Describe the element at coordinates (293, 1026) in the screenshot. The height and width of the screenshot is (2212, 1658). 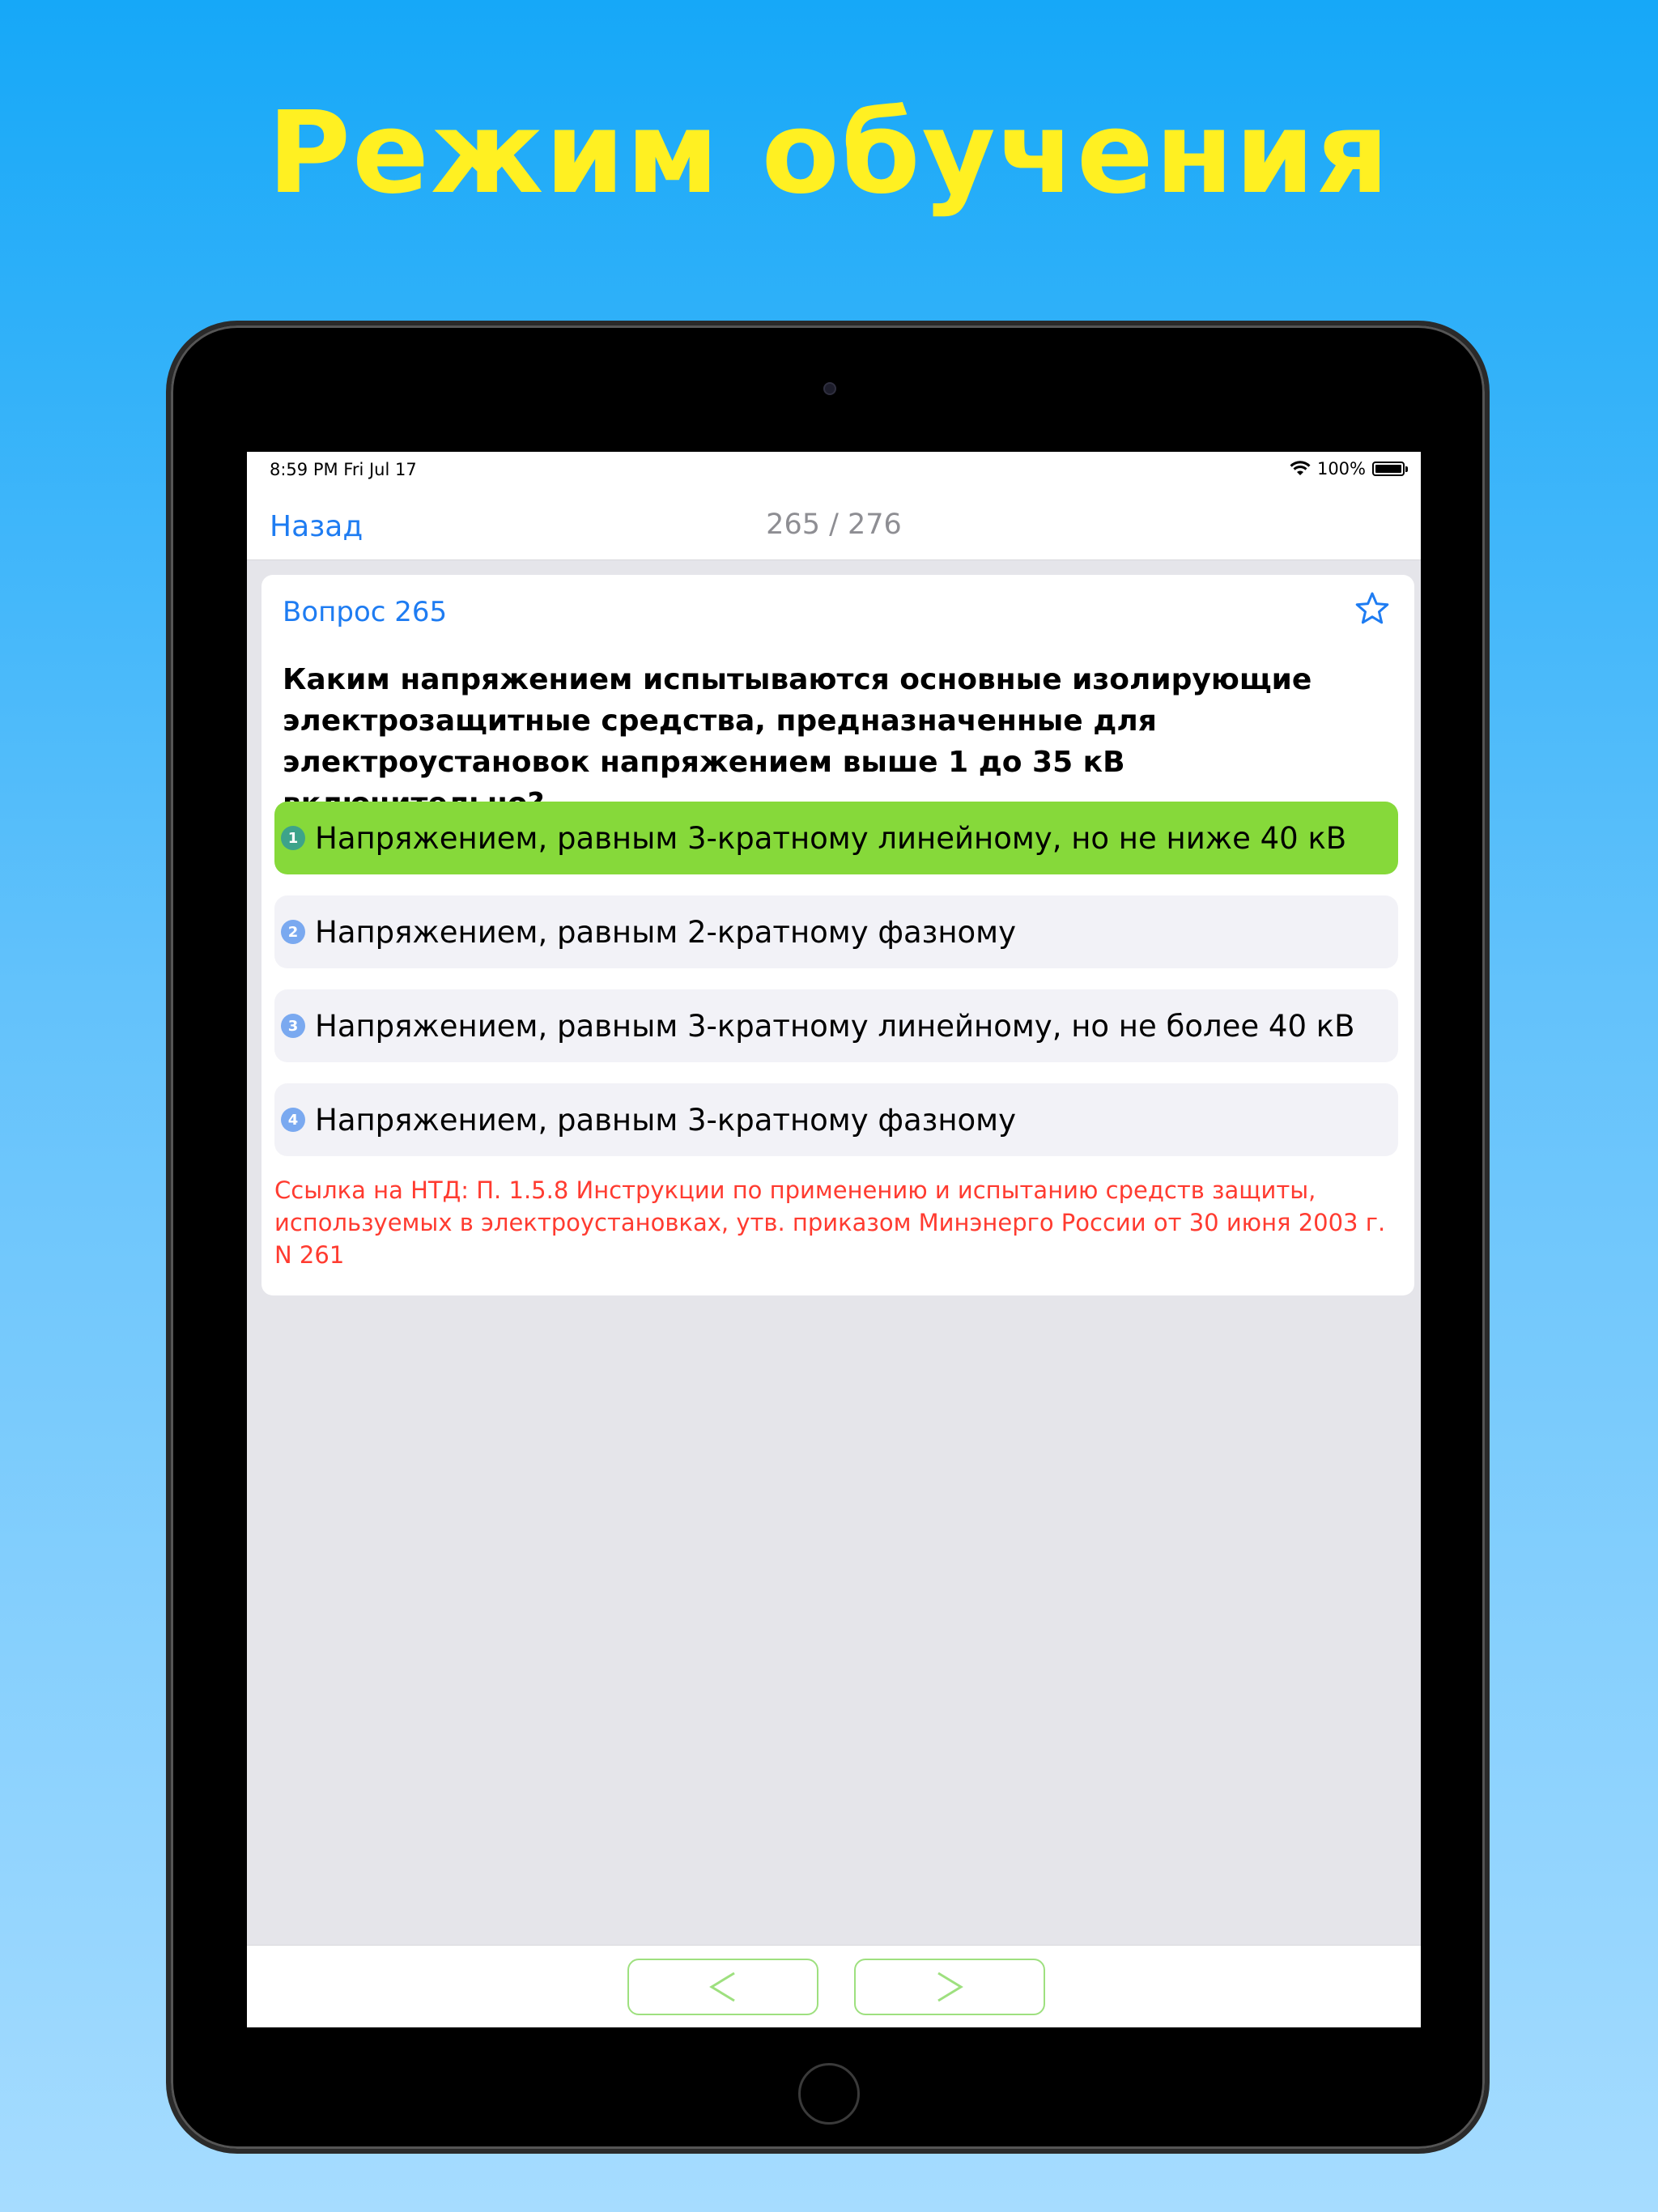
I see `answer-number-badge: 3` at that location.